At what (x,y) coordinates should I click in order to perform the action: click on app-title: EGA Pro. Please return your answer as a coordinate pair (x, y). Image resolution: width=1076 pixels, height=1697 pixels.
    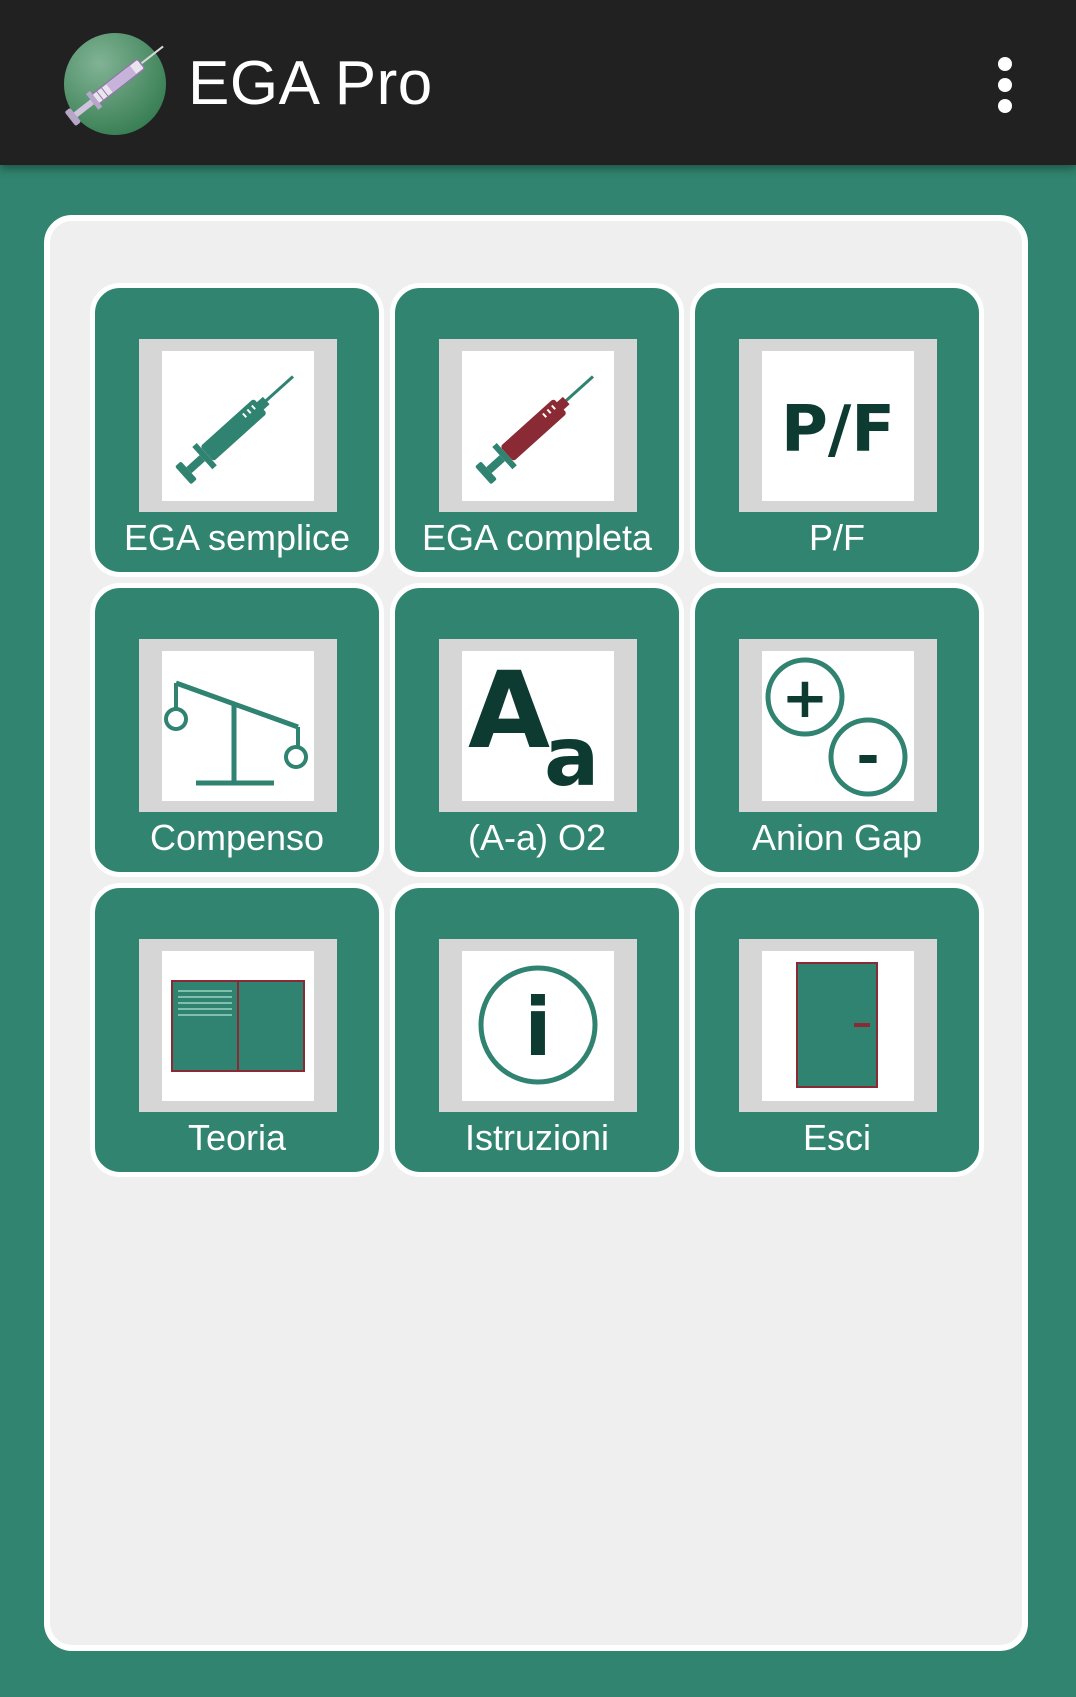
    Looking at the image, I should click on (310, 83).